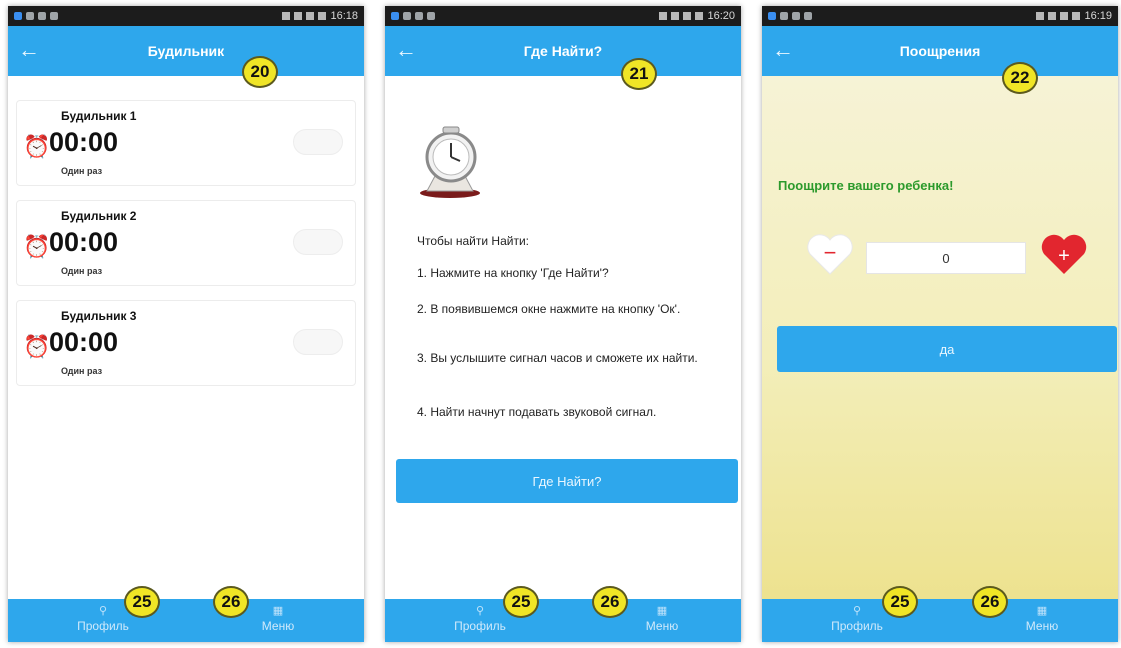 This screenshot has height=648, width=1121. I want to click on reward-heading: Поощрите вашего ребенка!, so click(866, 185).